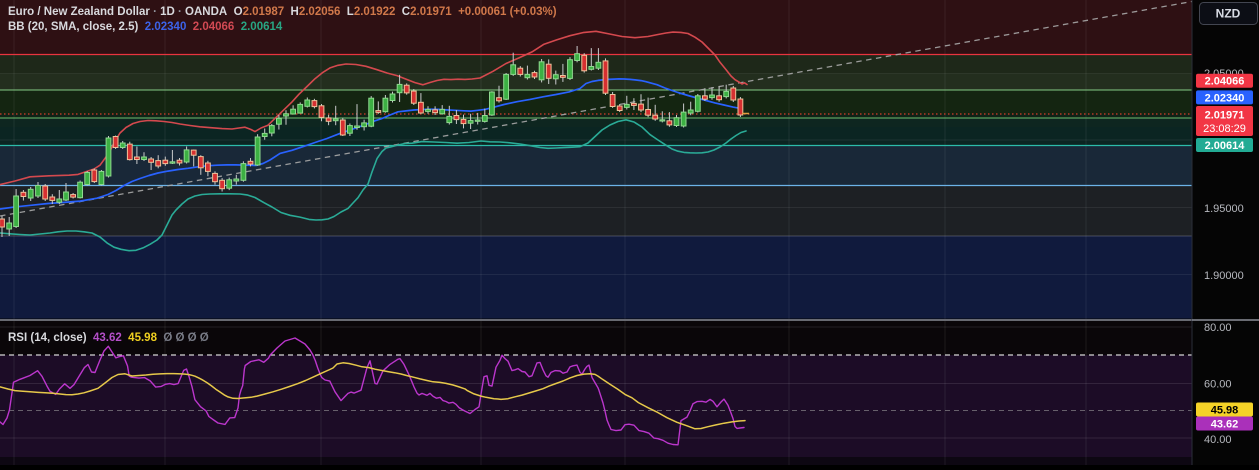 This screenshot has width=1259, height=470. Describe the element at coordinates (1218, 328) in the screenshot. I see `svg-text: 80.00` at that location.